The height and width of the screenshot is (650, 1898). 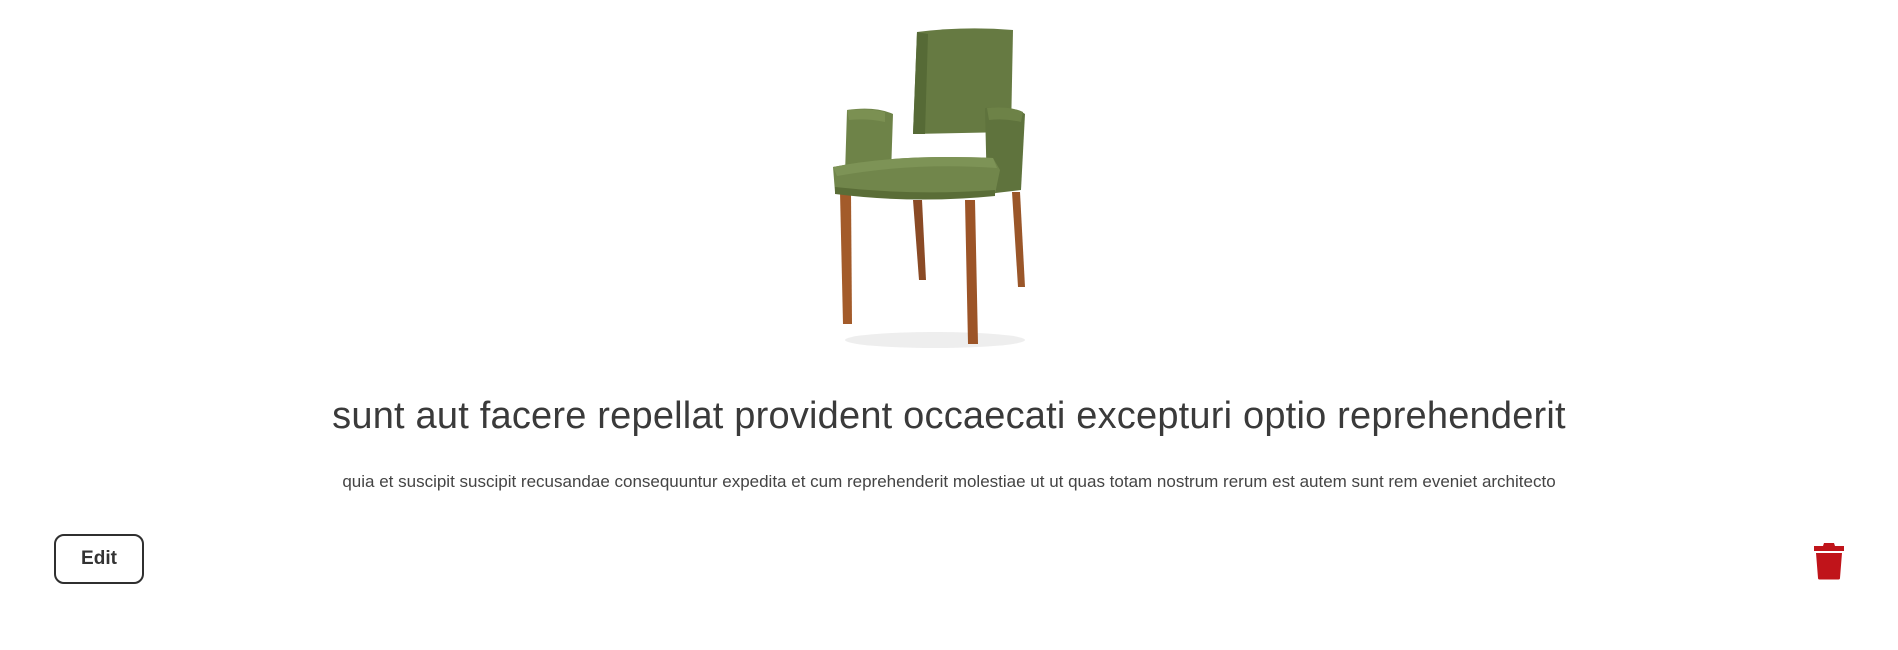 I want to click on delete-button, so click(x=1829, y=561).